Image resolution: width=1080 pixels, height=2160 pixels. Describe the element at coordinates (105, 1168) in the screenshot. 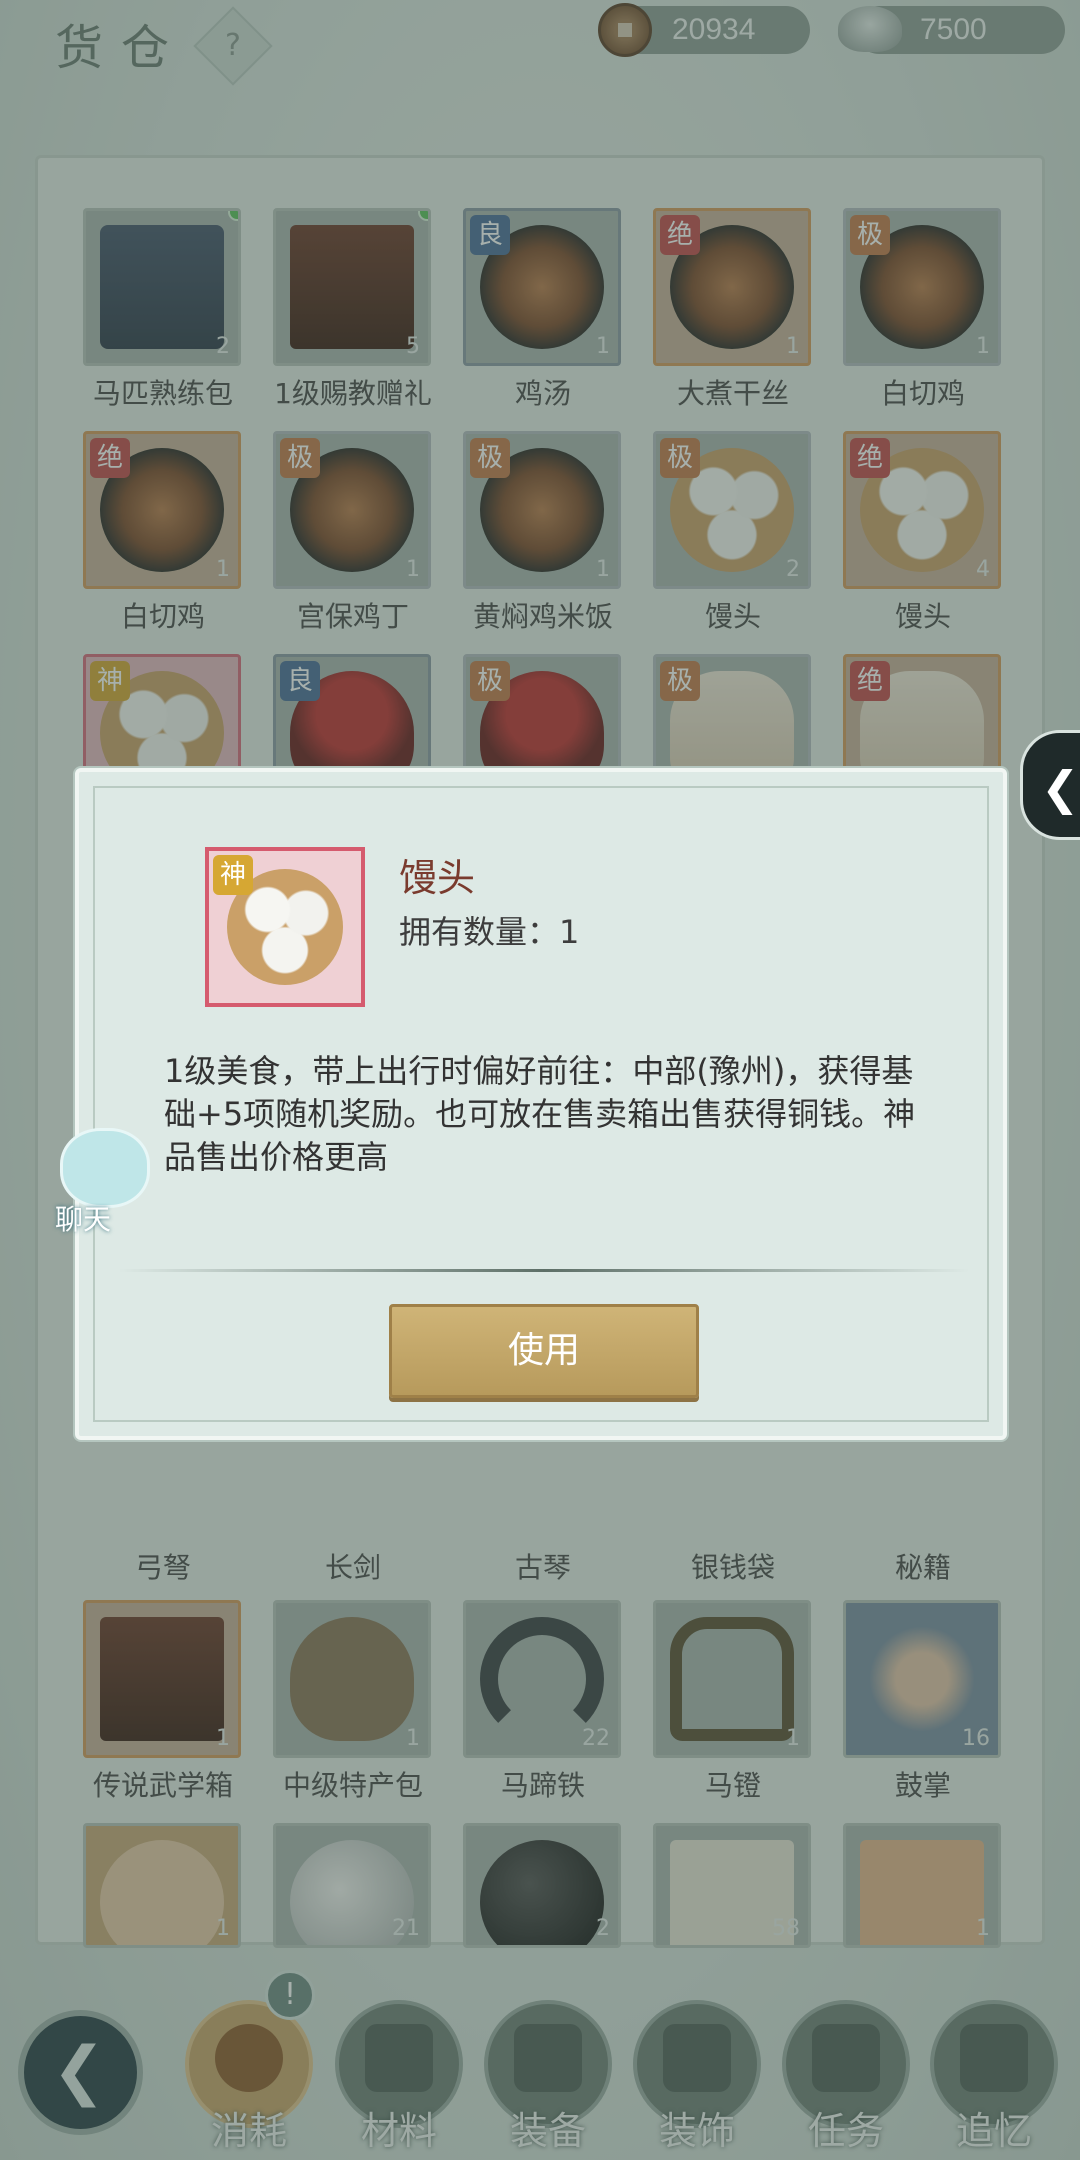

I see `chat-mascot-icon` at that location.